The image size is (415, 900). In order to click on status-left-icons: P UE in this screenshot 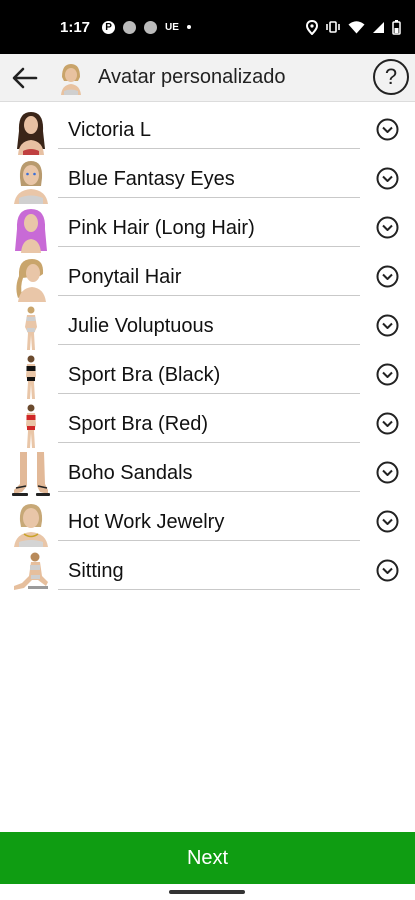, I will do `click(146, 27)`.